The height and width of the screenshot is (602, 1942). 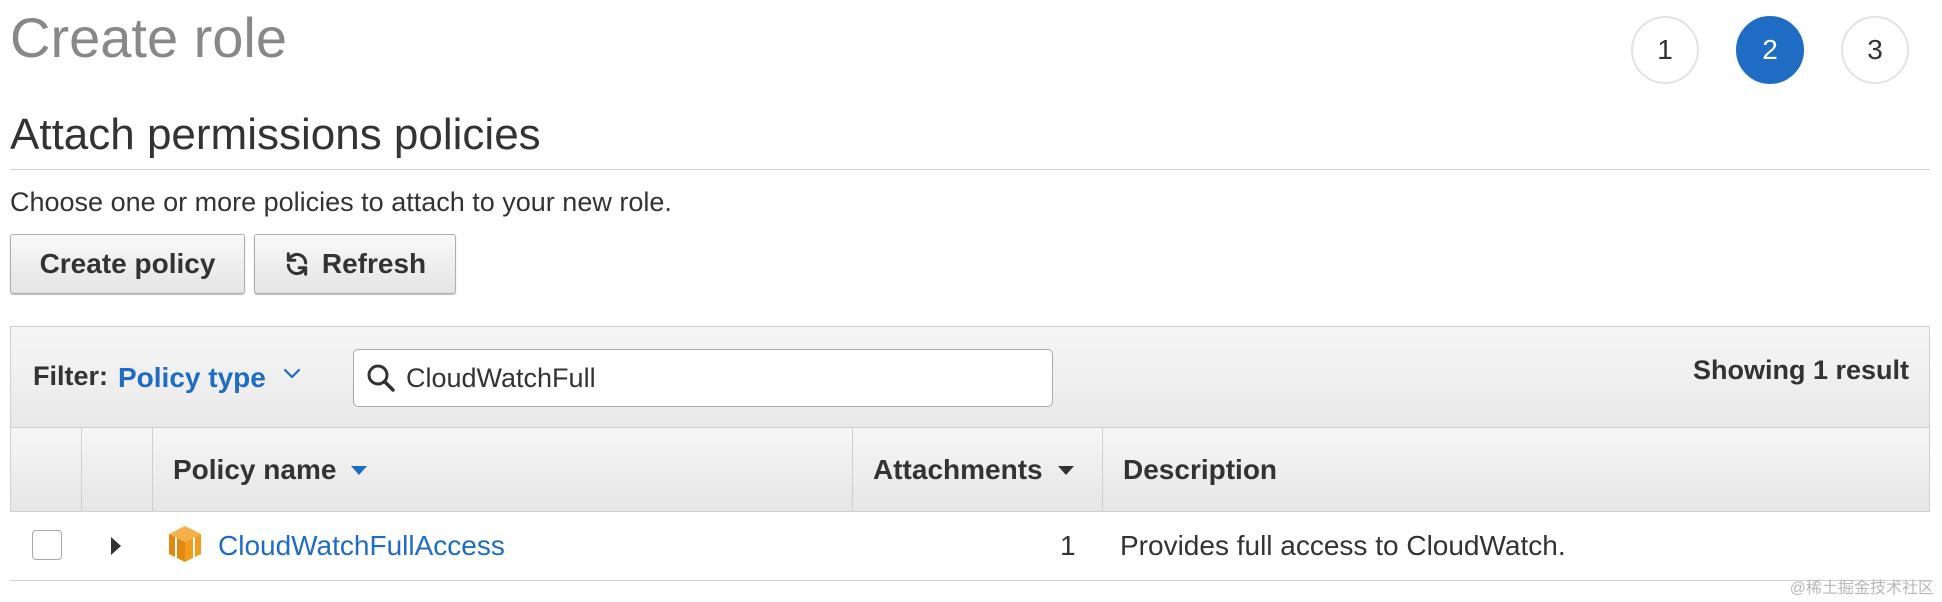 What do you see at coordinates (1068, 545) in the screenshot?
I see `attachments-count: 1` at bounding box center [1068, 545].